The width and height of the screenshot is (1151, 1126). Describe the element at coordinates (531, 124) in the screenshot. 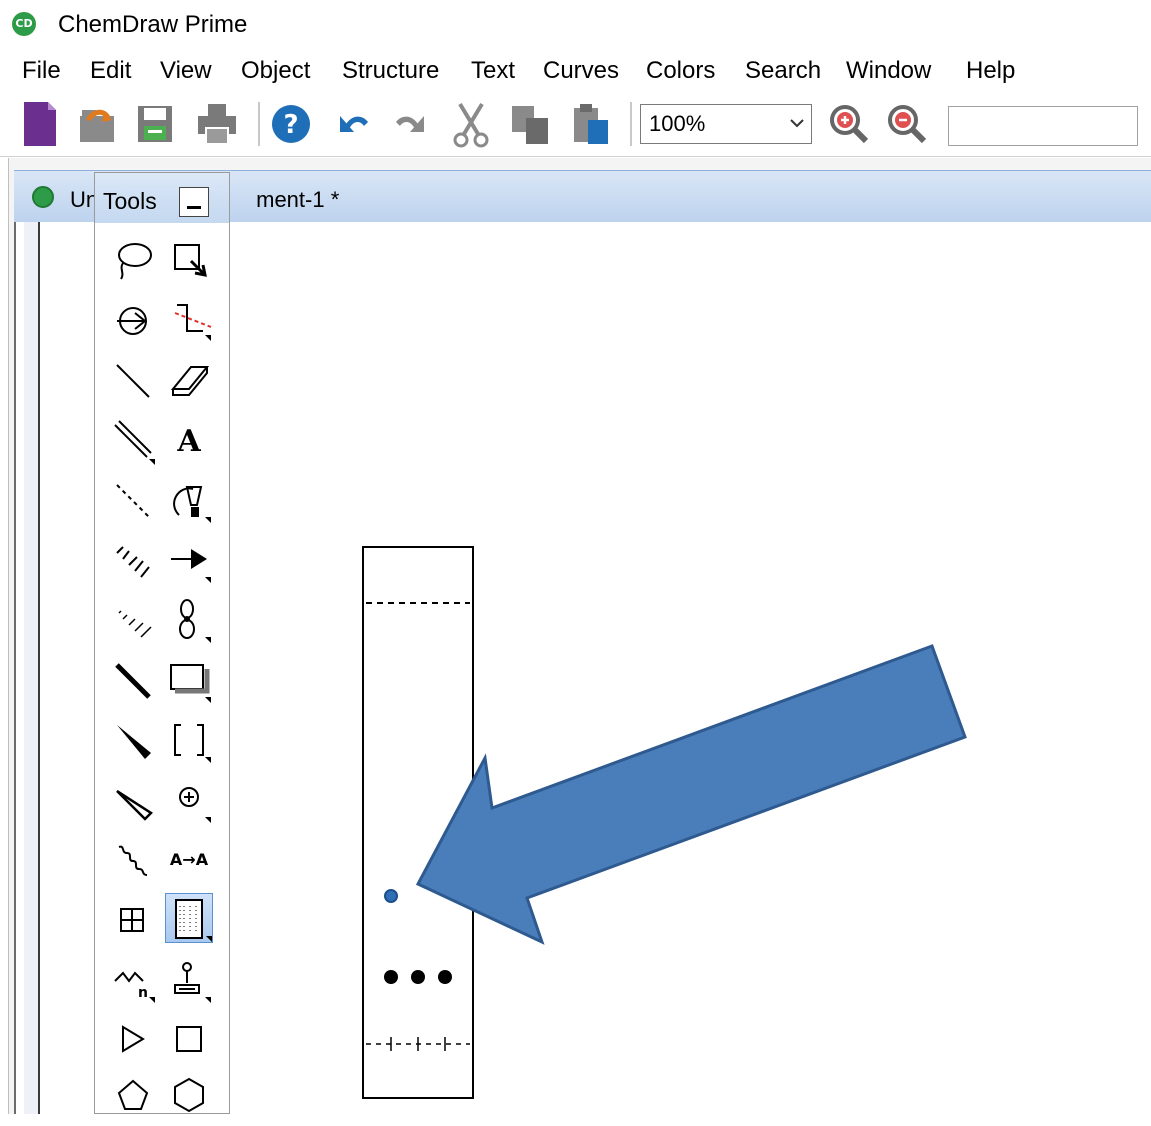

I see `copy-icon` at that location.